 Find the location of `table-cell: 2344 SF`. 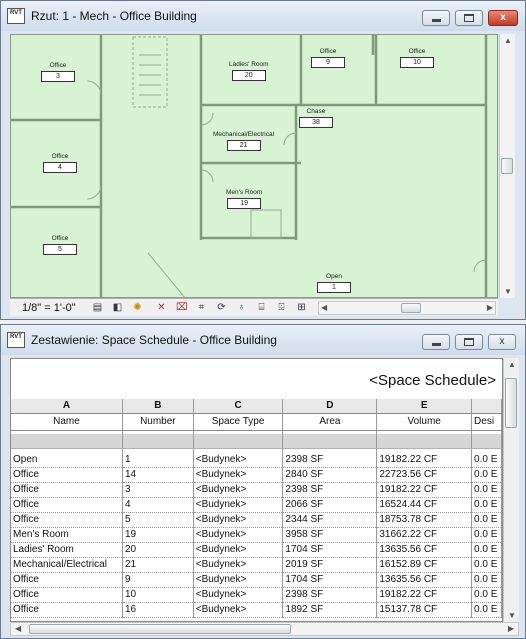

table-cell: 2344 SF is located at coordinates (330, 520).